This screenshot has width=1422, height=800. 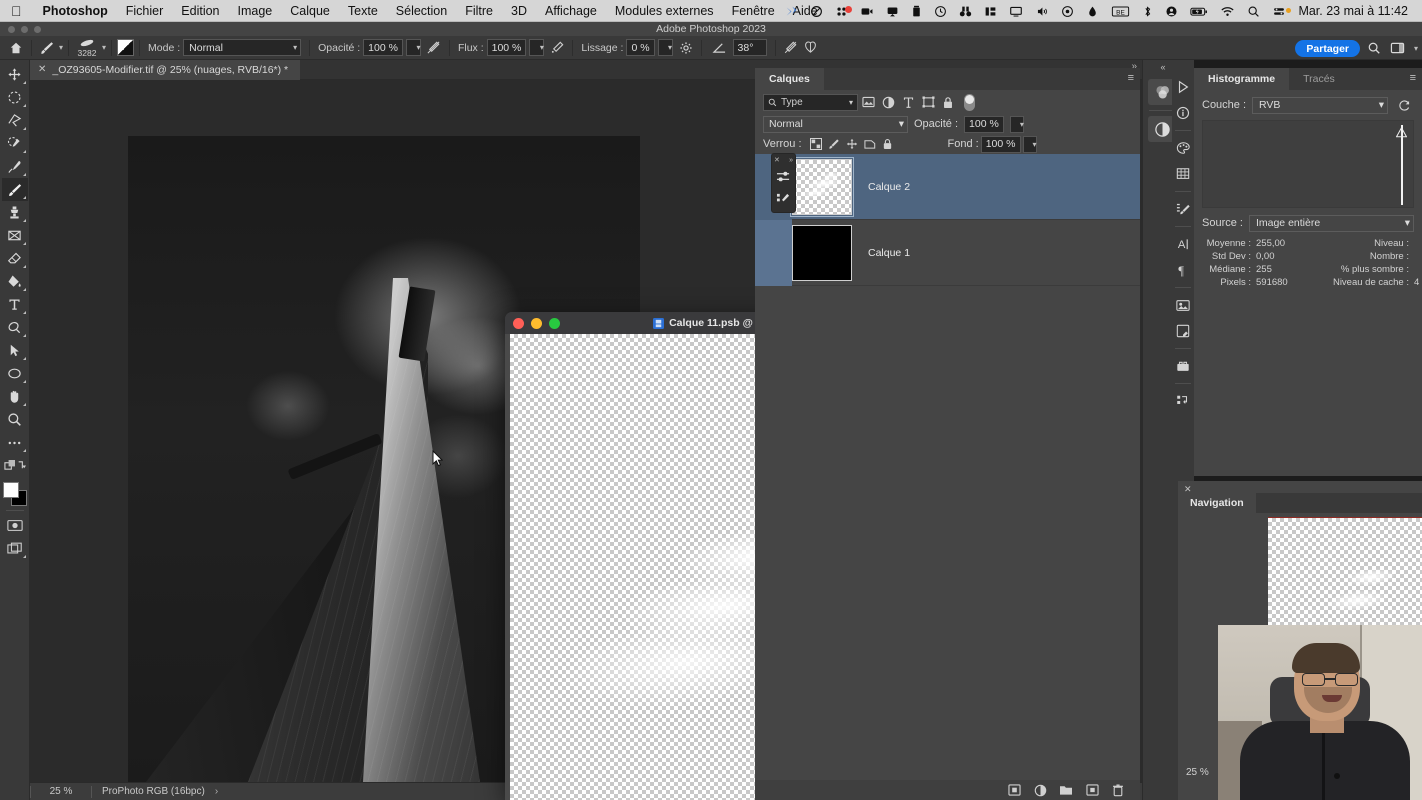 What do you see at coordinates (75, 11) in the screenshot?
I see `menu-photoshop: Photoshop` at bounding box center [75, 11].